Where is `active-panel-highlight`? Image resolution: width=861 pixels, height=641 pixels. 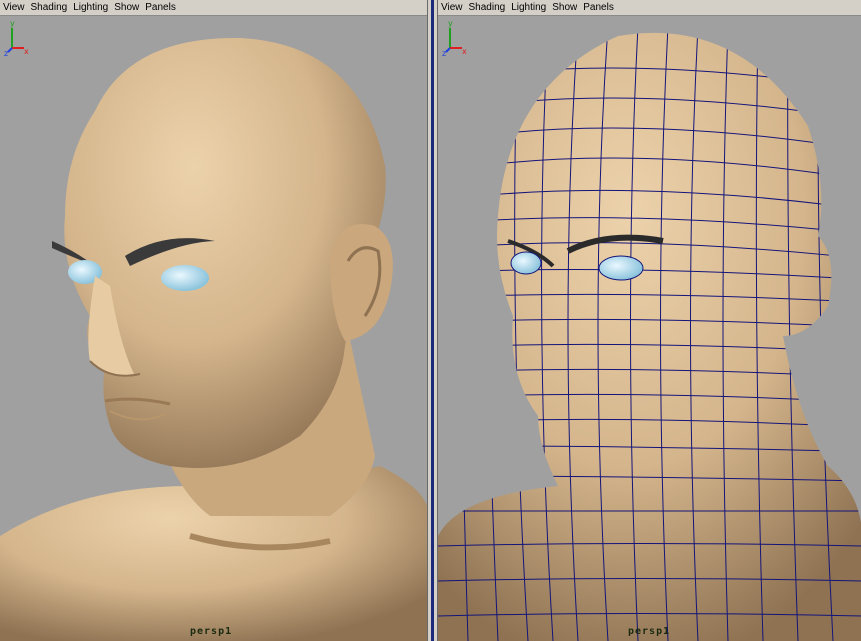 active-panel-highlight is located at coordinates (432, 320).